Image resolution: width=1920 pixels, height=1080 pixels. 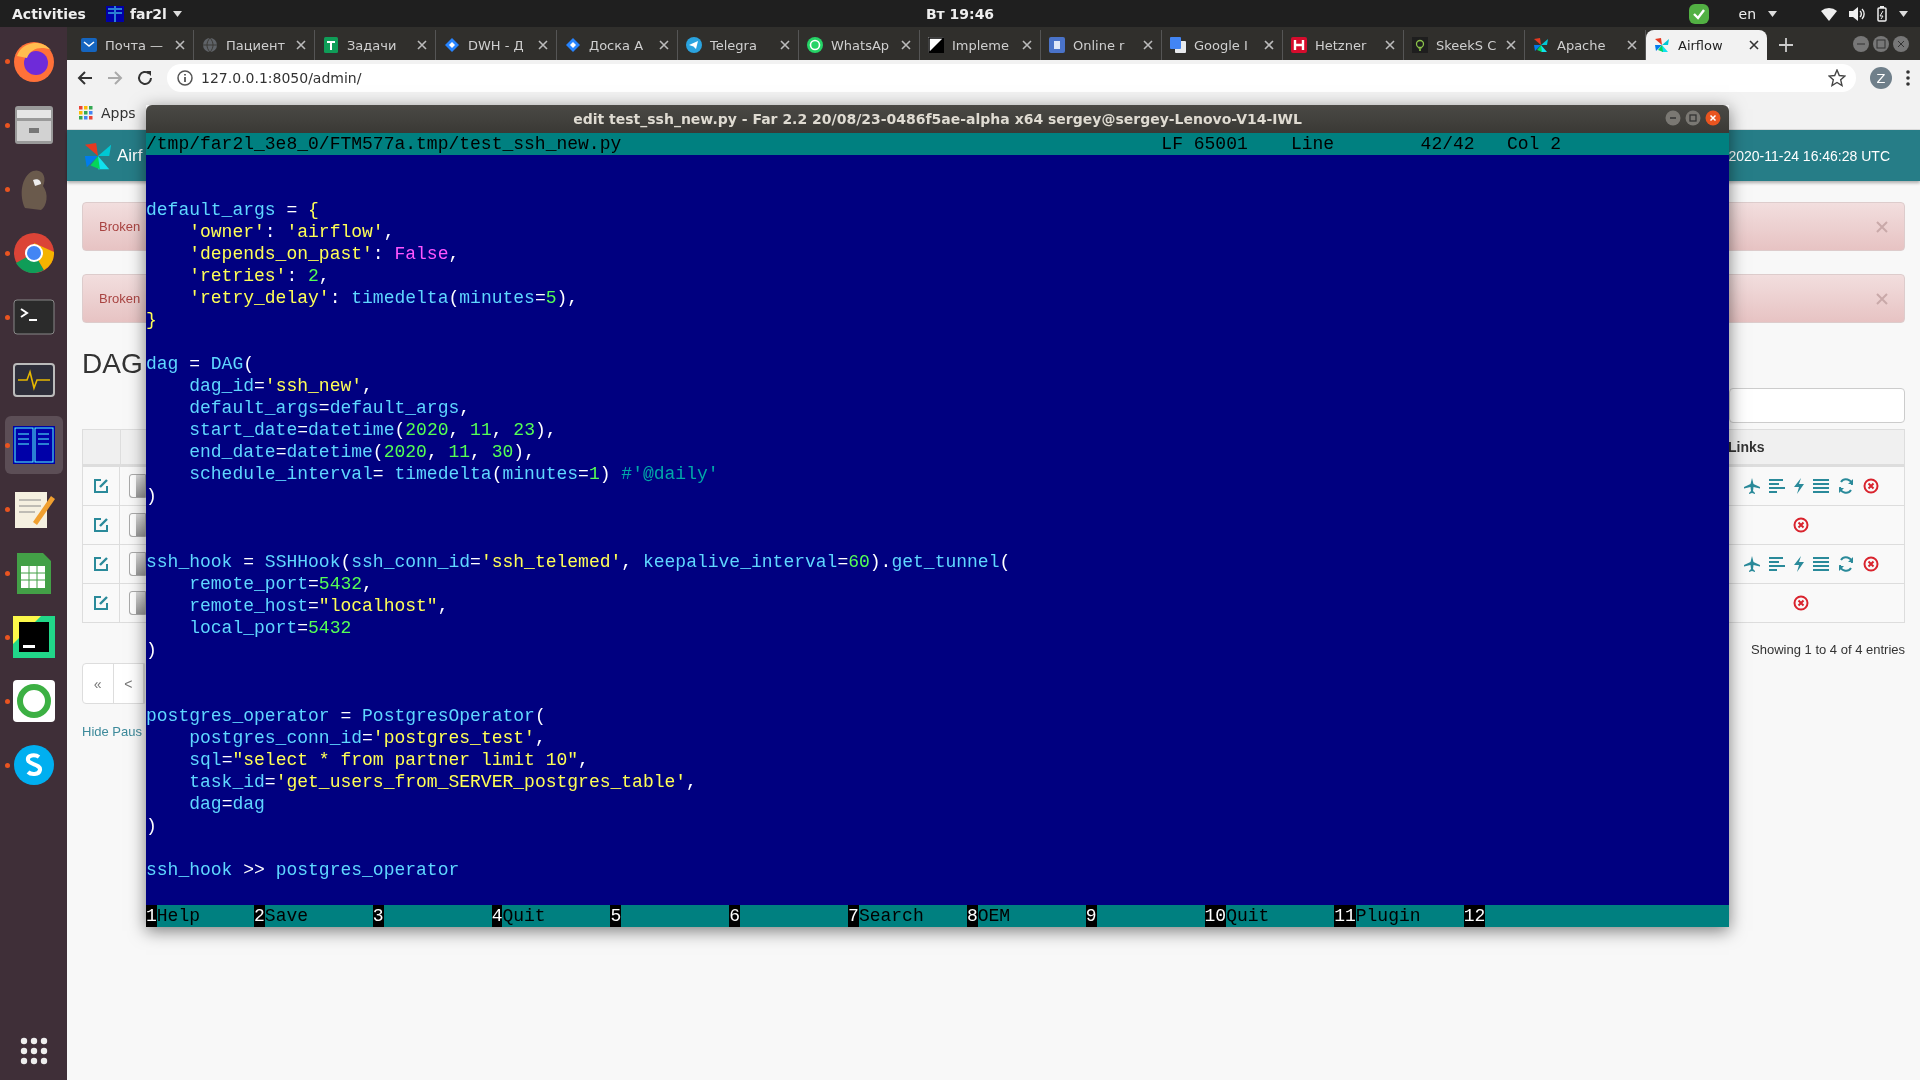 I want to click on app-menu: far2l, so click(x=148, y=13).